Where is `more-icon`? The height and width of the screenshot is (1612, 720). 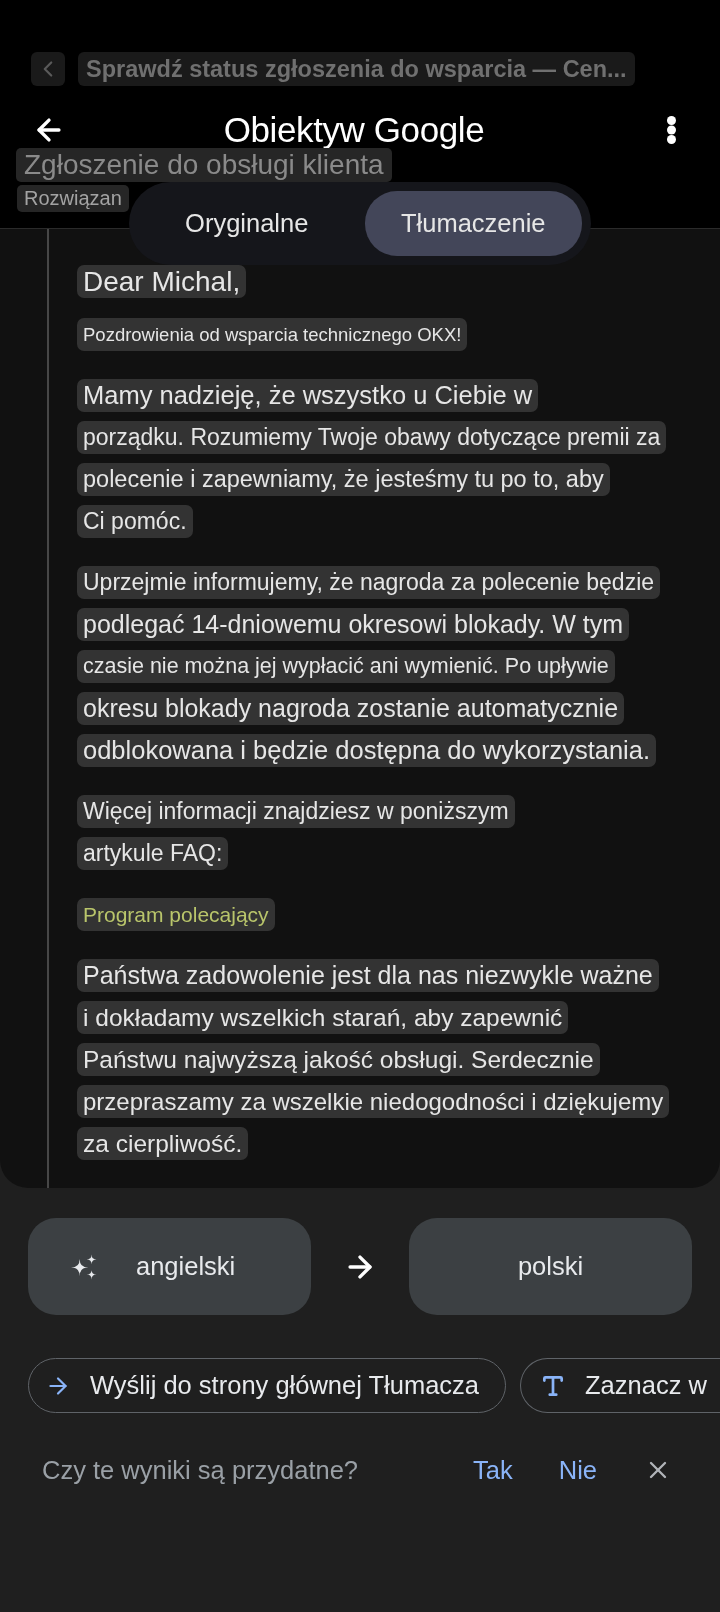 more-icon is located at coordinates (671, 129).